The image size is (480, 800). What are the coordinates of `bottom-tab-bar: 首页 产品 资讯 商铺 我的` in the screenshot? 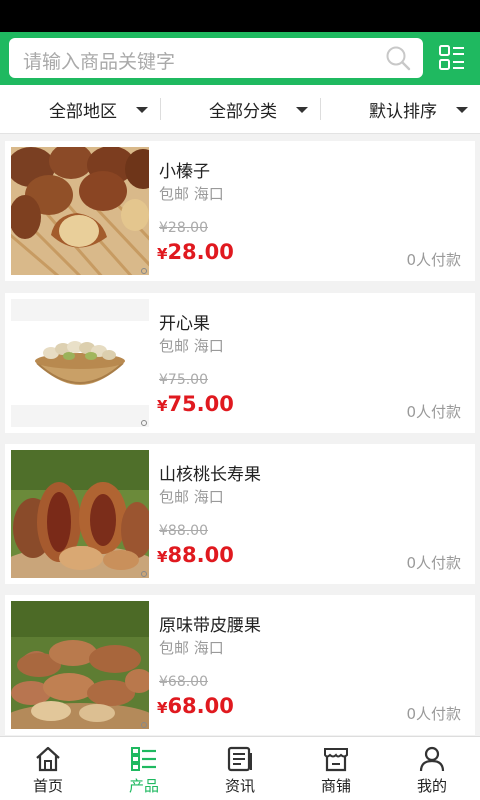 It's located at (240, 768).